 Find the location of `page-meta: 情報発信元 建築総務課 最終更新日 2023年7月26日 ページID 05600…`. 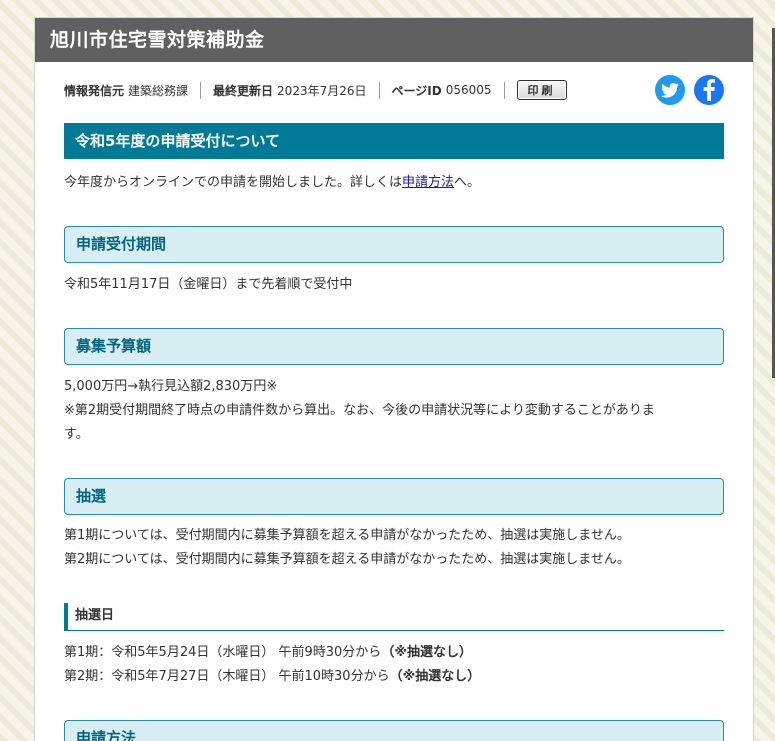

page-meta: 情報発信元 建築総務課 最終更新日 2023年7月26日 ページID 05600… is located at coordinates (394, 90).